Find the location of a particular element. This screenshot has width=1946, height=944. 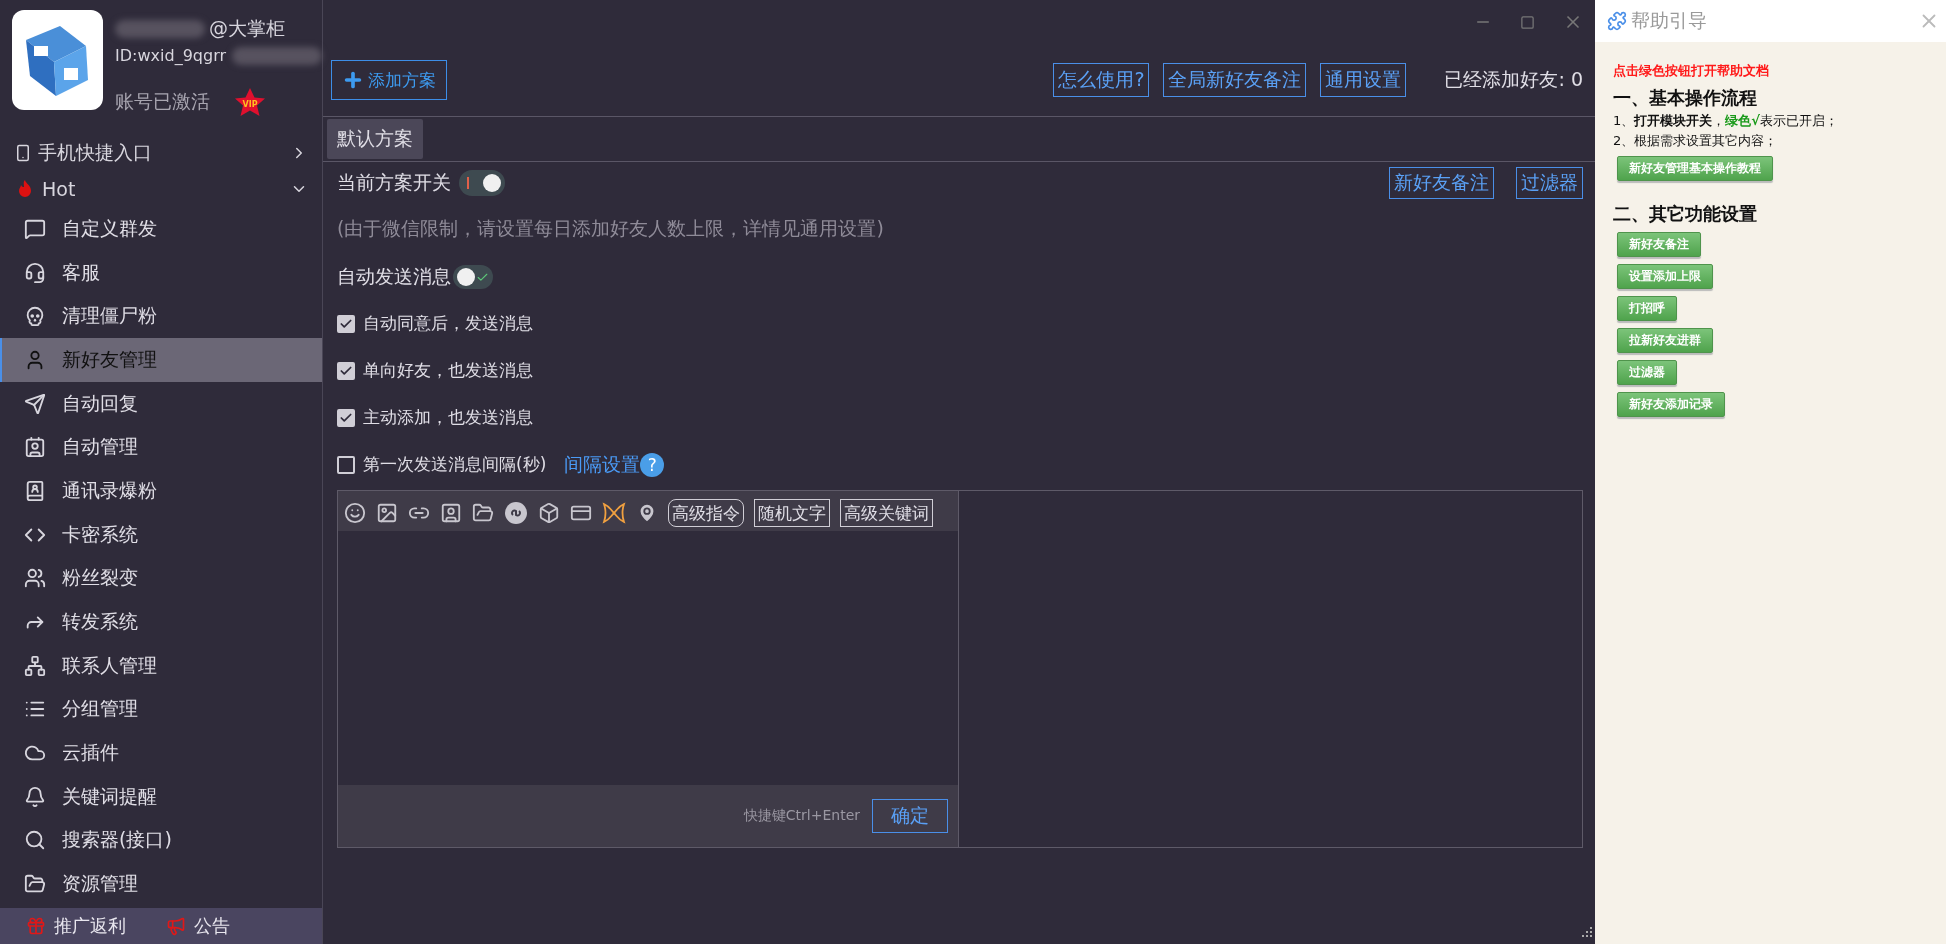

sidebar-item: 转发系统 is located at coordinates (161, 622).